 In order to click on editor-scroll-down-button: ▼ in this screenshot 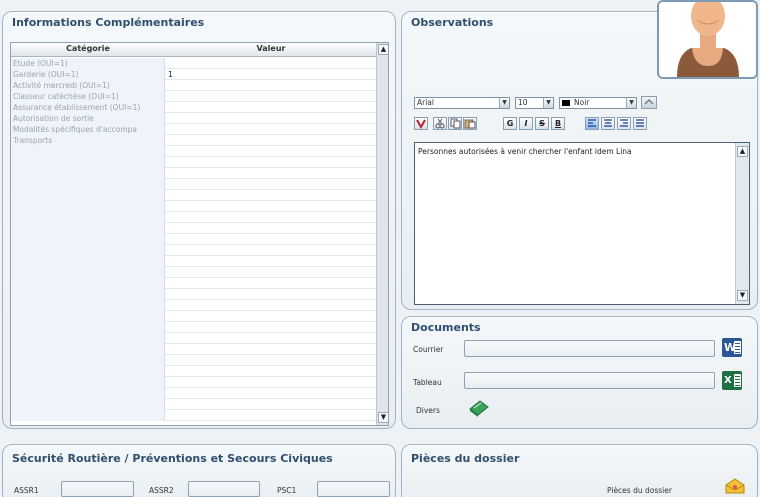, I will do `click(742, 295)`.